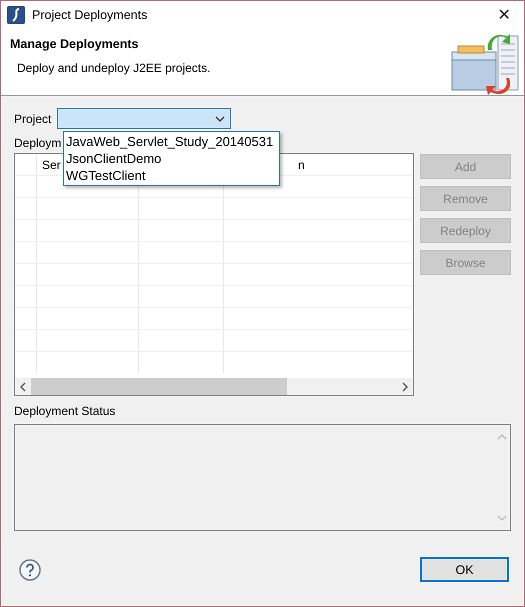  I want to click on project-label: Project, so click(33, 119).